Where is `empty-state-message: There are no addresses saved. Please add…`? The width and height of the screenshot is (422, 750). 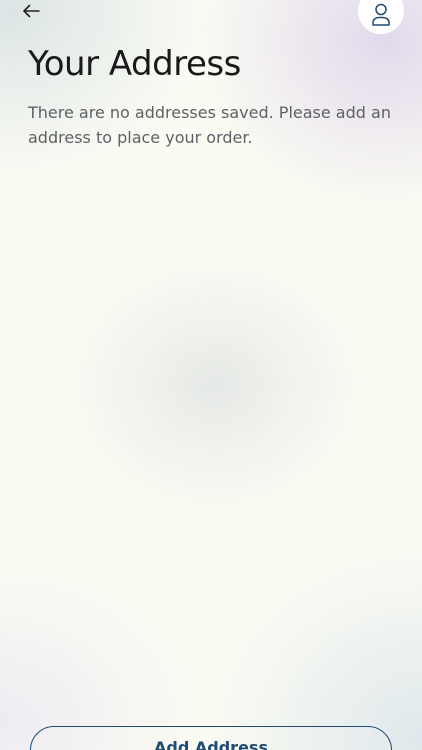
empty-state-message: There are no addresses saved. Please add… is located at coordinates (209, 125).